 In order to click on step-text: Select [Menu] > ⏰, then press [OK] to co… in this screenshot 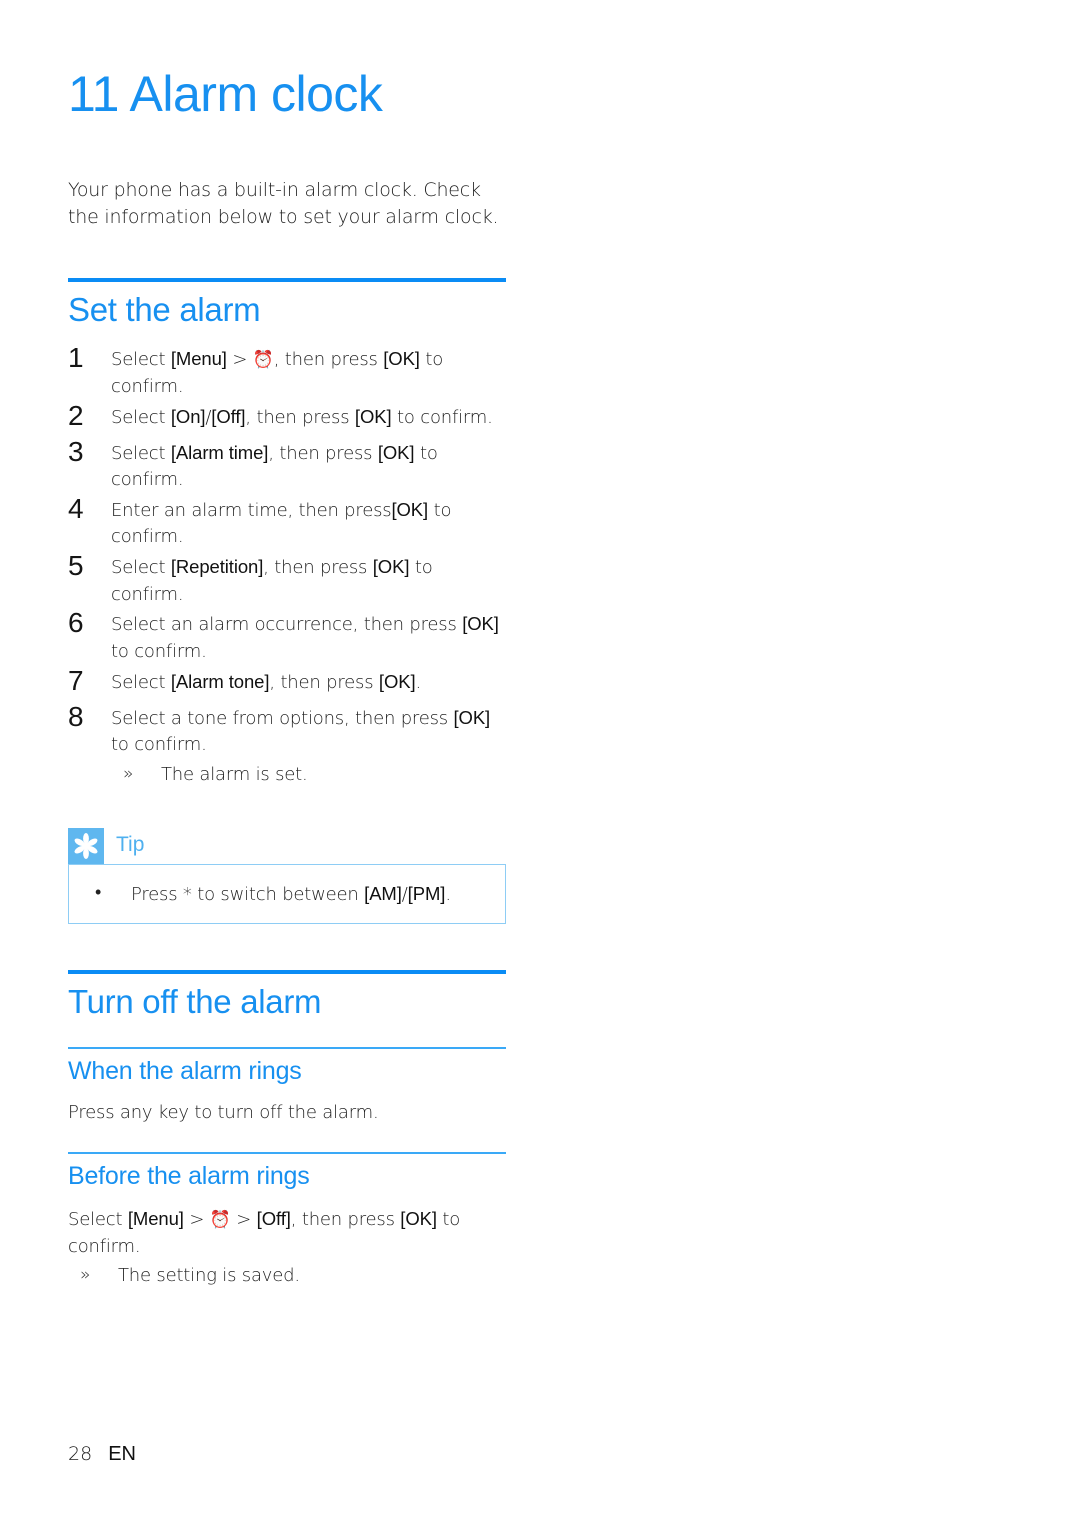, I will do `click(308, 372)`.